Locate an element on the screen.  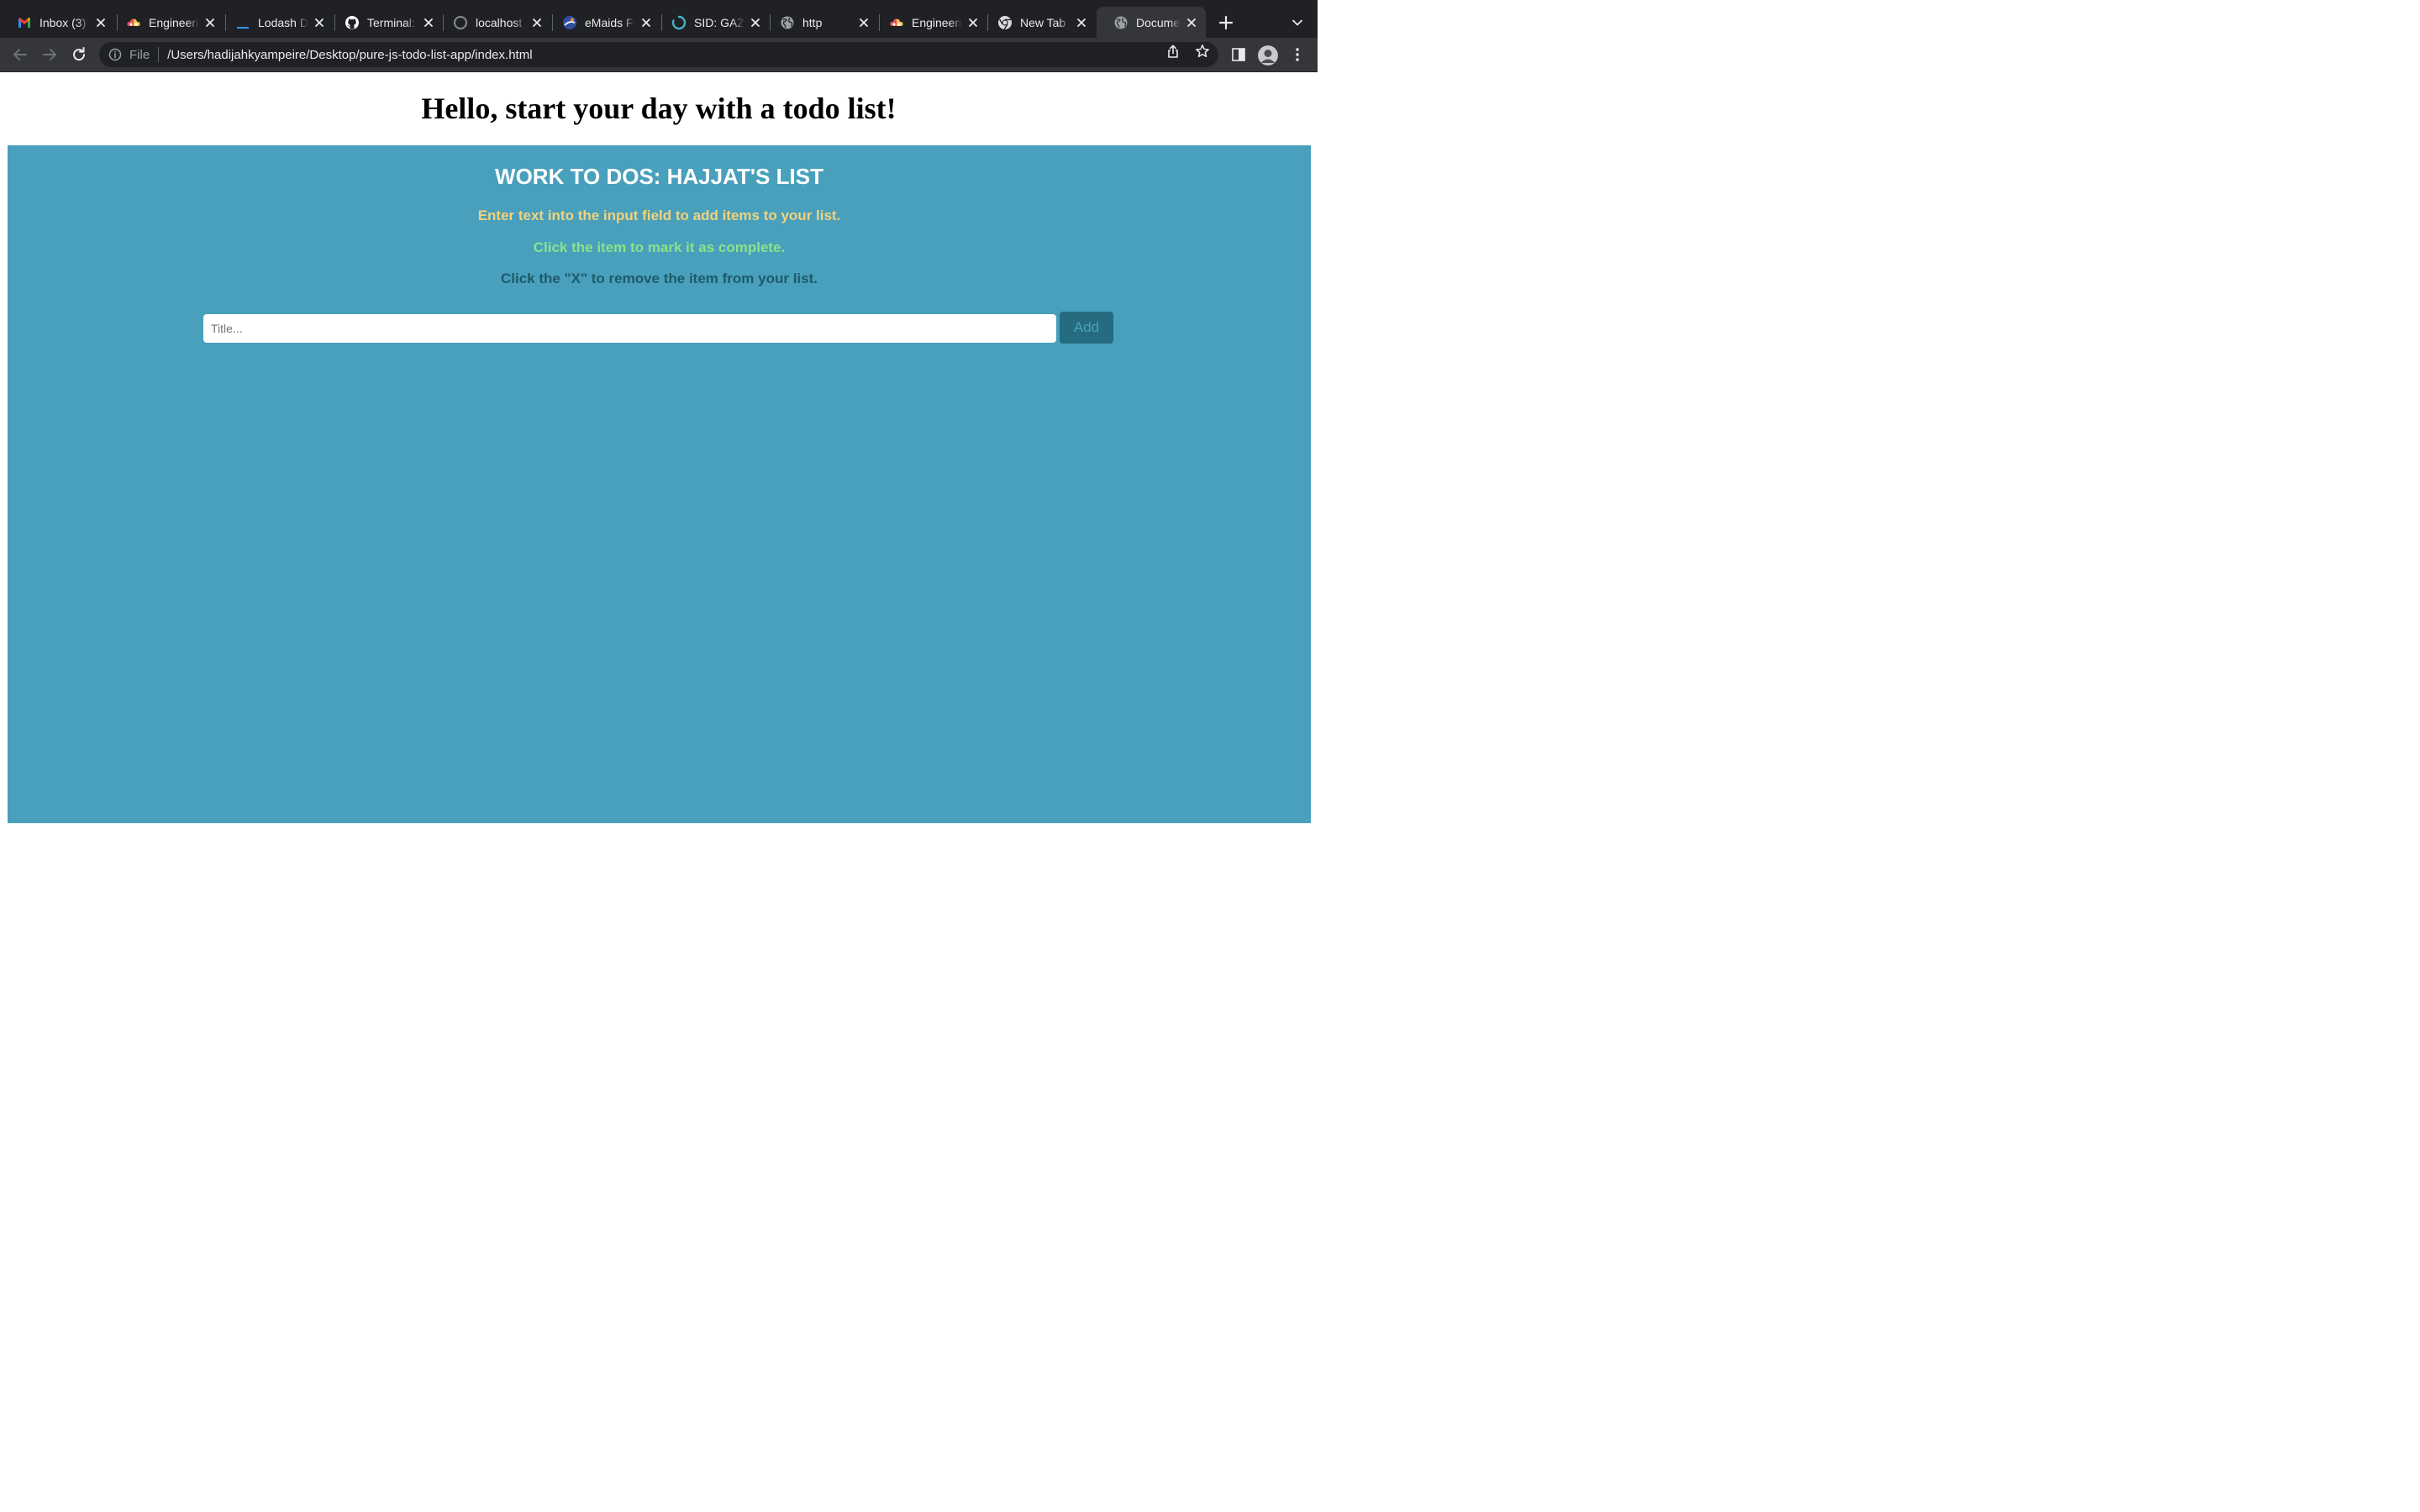
tab-engineering: Engineering is located at coordinates (166, 22).